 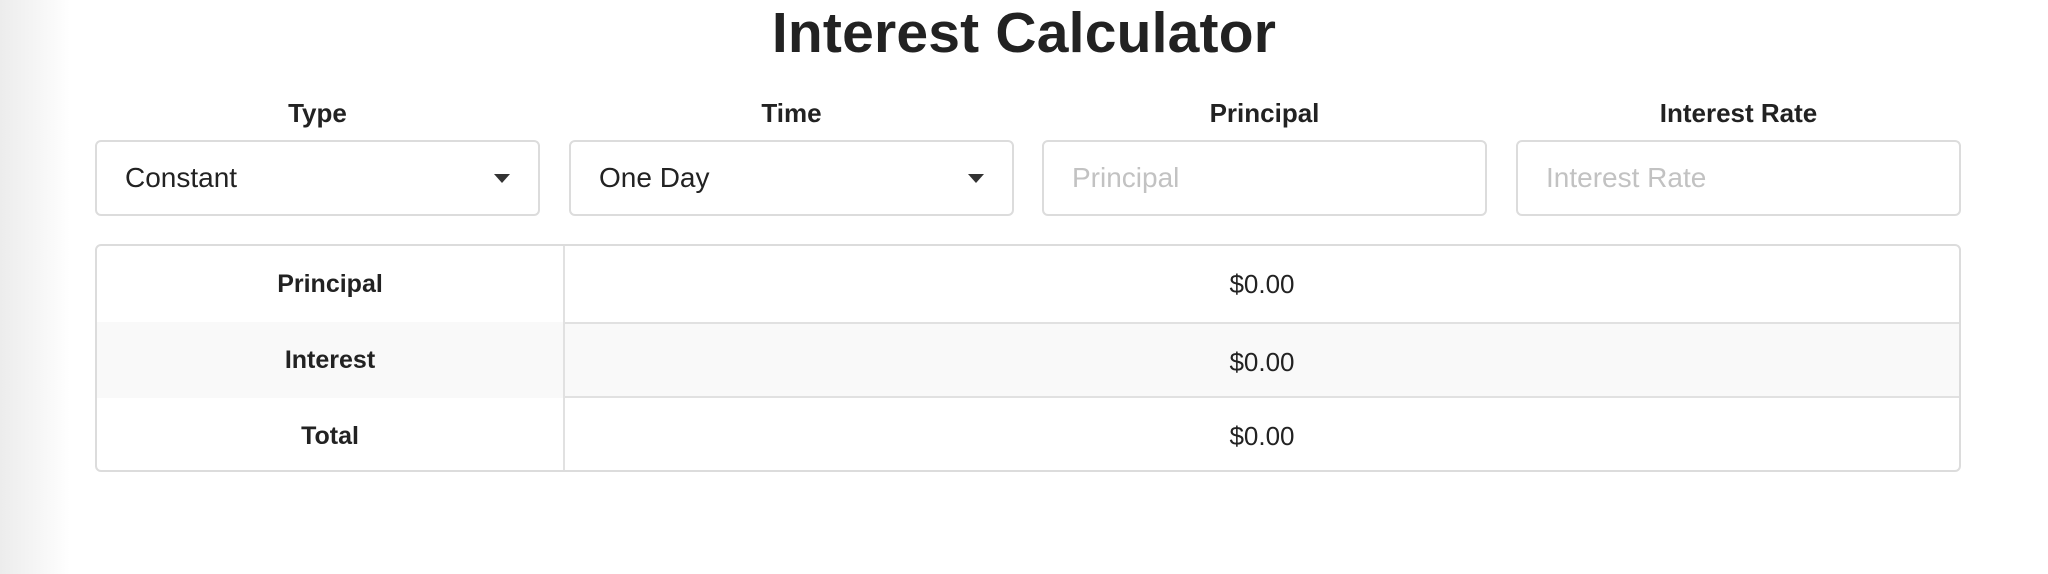 What do you see at coordinates (1024, 33) in the screenshot?
I see `page-title: Interest Calculator` at bounding box center [1024, 33].